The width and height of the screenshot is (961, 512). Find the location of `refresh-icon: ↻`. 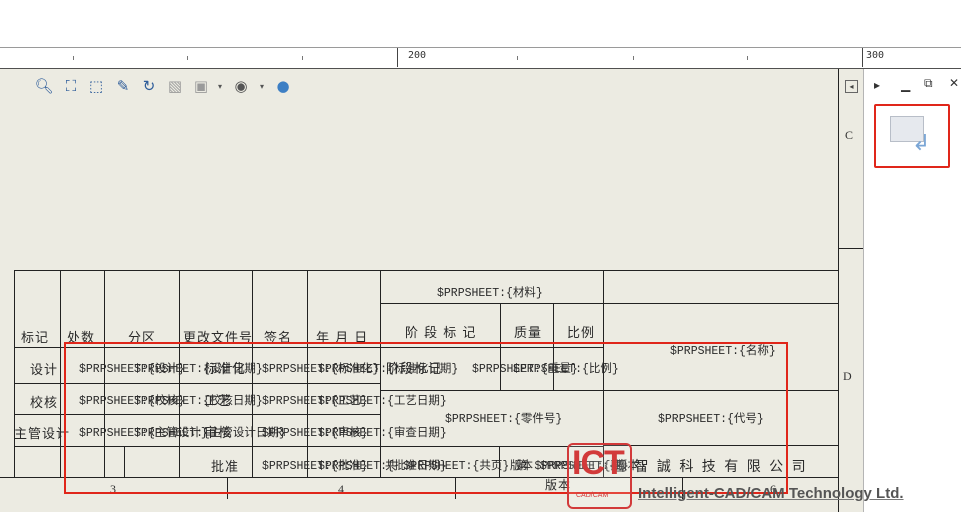

refresh-icon: ↻ is located at coordinates (149, 86).